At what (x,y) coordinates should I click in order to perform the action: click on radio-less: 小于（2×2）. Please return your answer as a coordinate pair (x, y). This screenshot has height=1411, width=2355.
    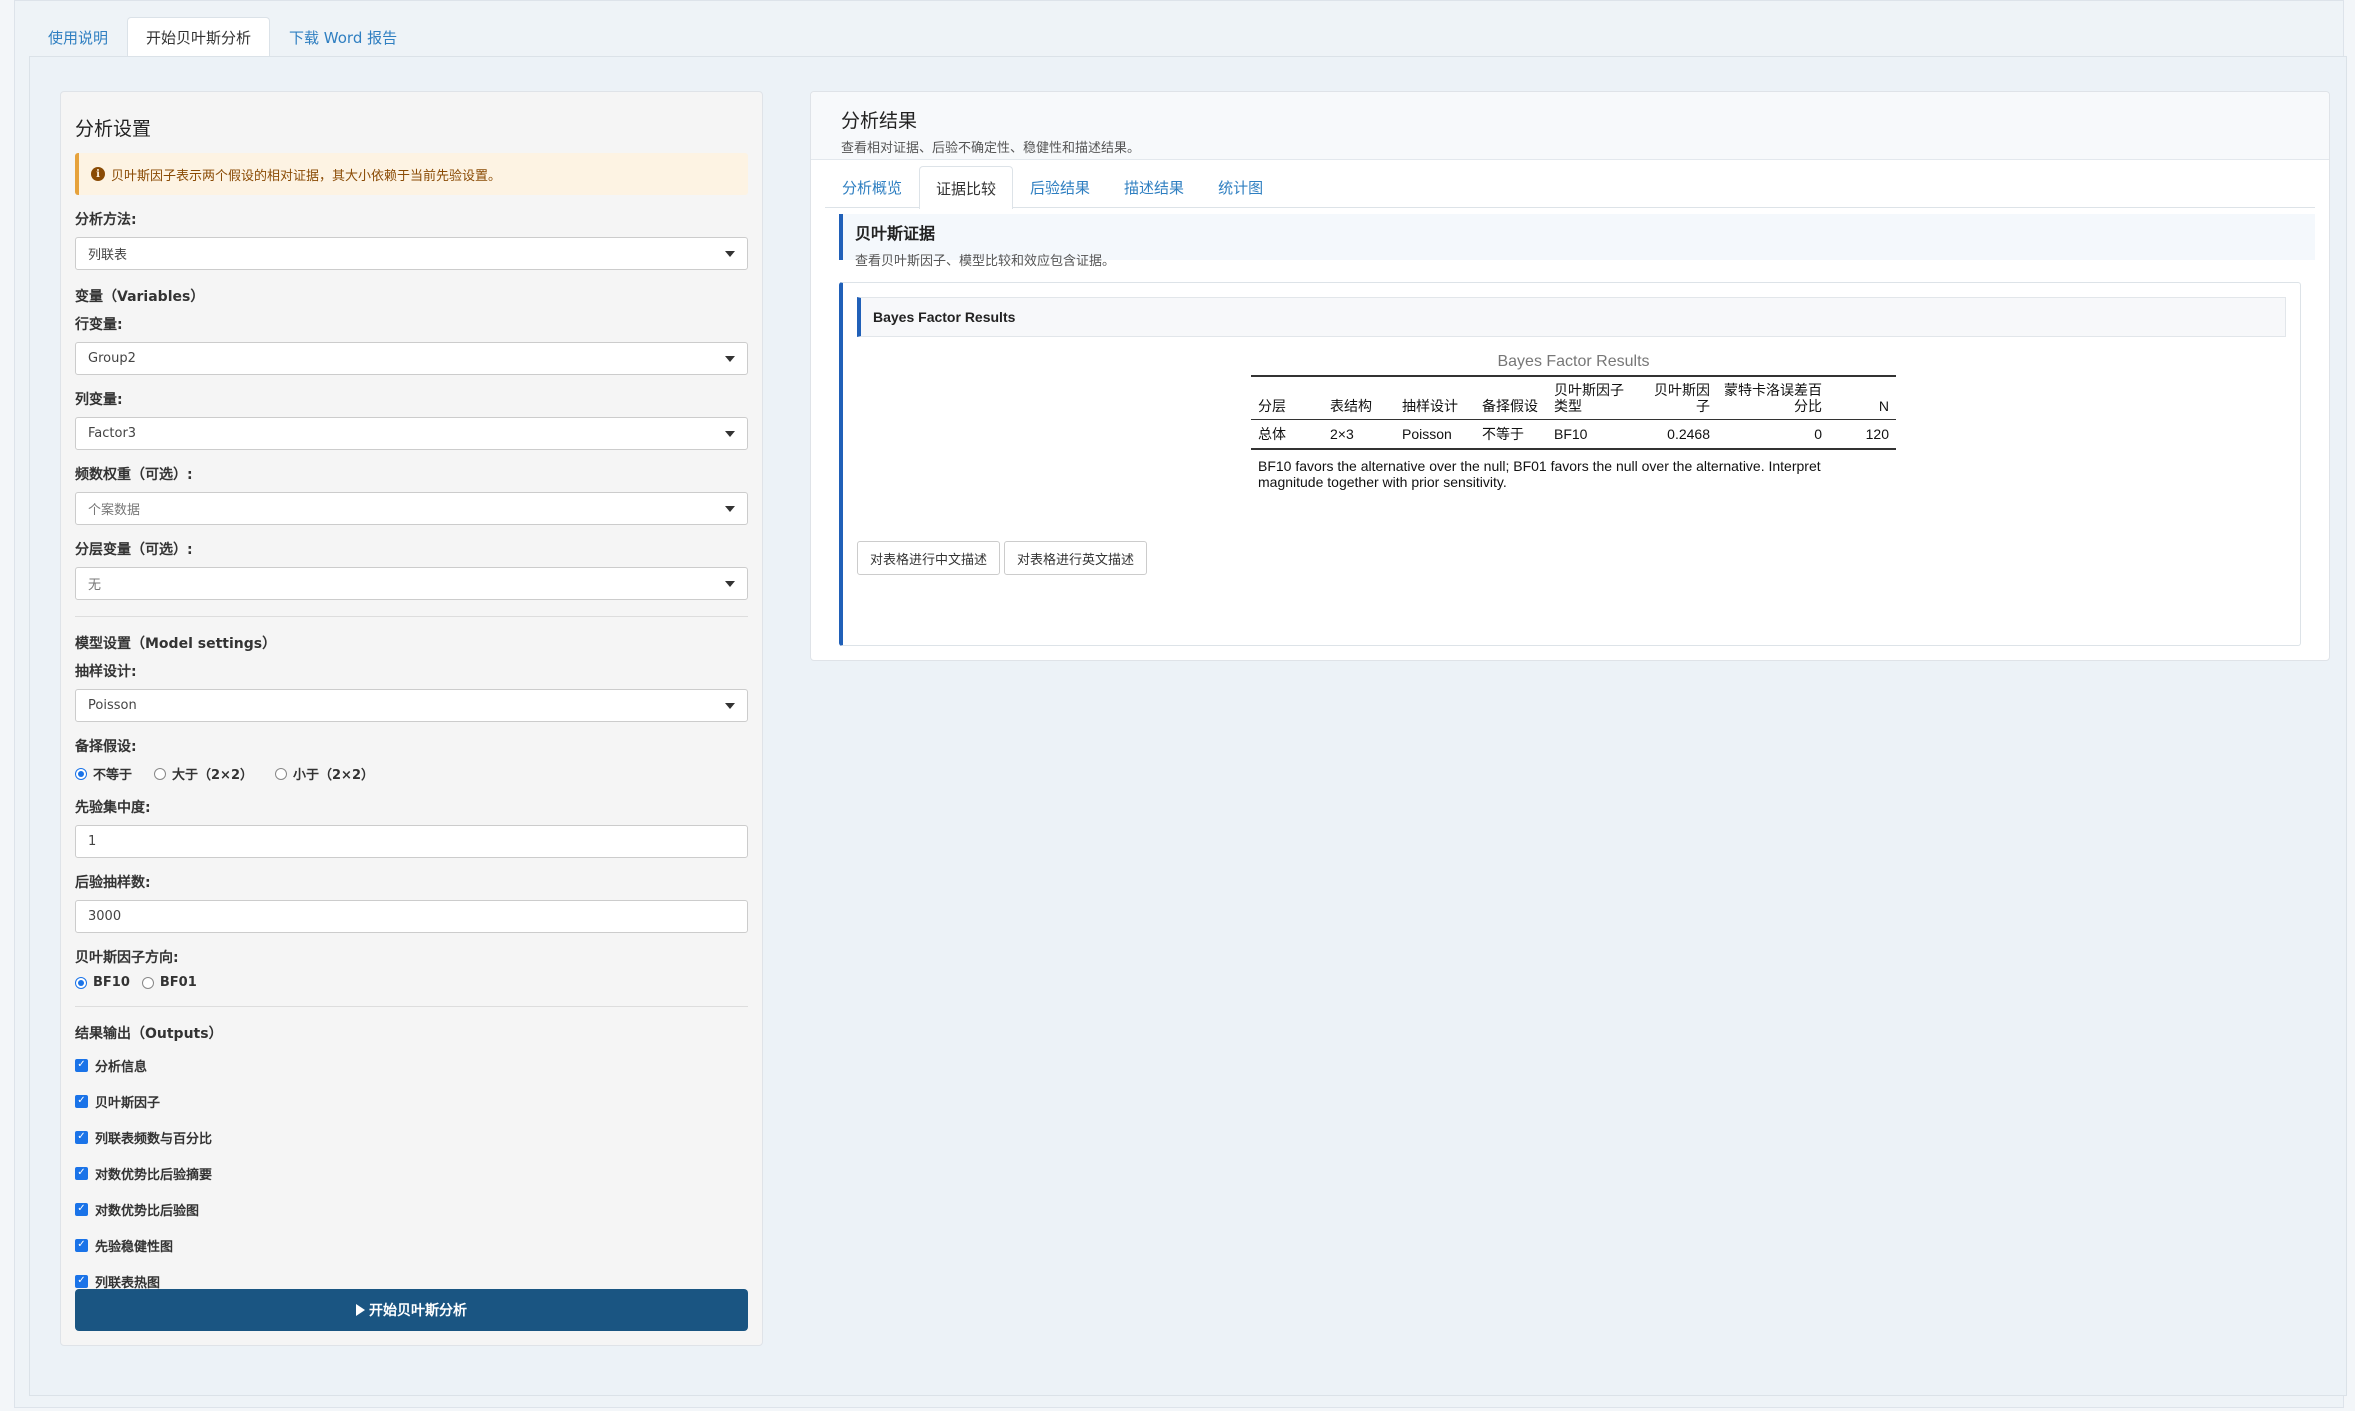
    Looking at the image, I should click on (324, 773).